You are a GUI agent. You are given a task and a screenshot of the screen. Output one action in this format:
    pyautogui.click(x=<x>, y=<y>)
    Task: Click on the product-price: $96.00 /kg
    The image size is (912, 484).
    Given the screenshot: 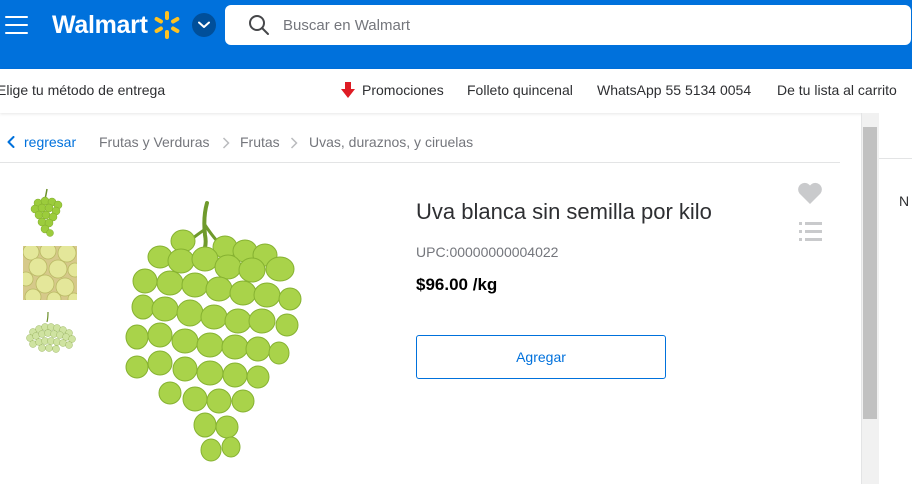 What is the action you would take?
    pyautogui.click(x=457, y=284)
    